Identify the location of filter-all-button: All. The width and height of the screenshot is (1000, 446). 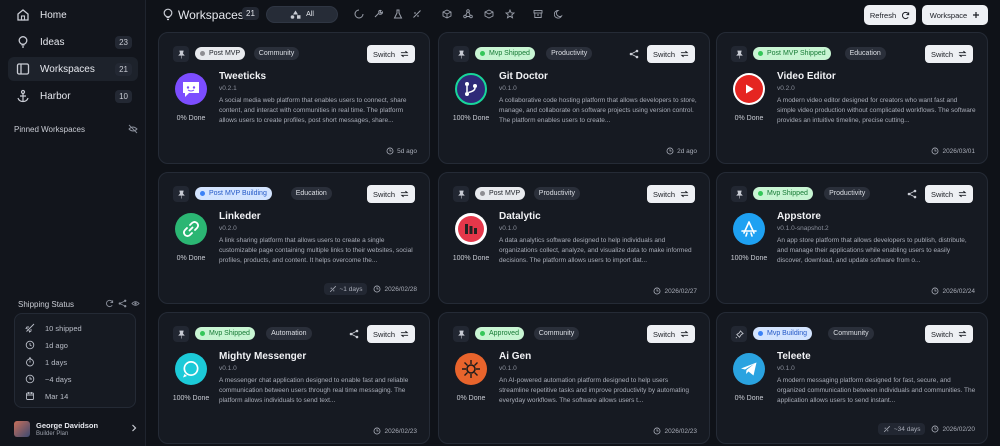
(302, 14).